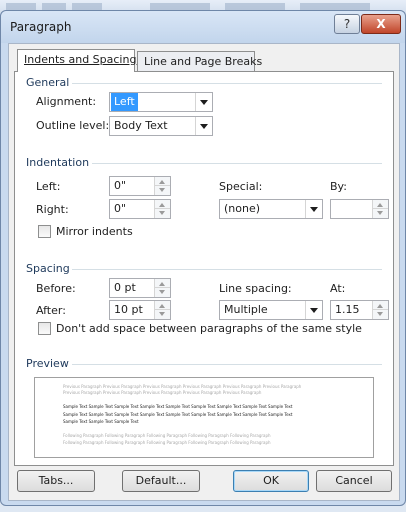  What do you see at coordinates (237, 163) in the screenshot?
I see `indentation-divider` at bounding box center [237, 163].